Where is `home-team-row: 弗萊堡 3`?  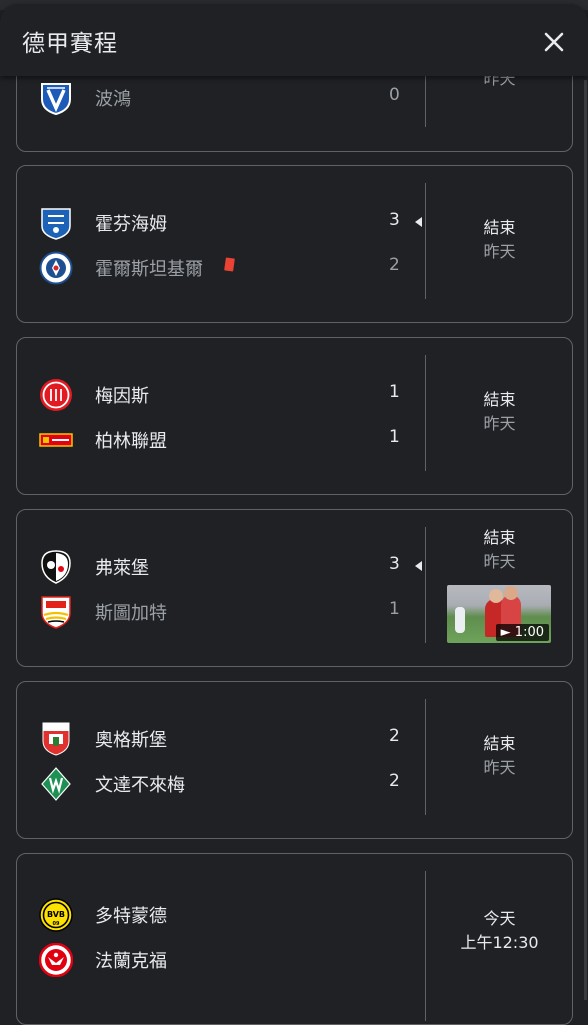 home-team-row: 弗萊堡 3 is located at coordinates (222, 566).